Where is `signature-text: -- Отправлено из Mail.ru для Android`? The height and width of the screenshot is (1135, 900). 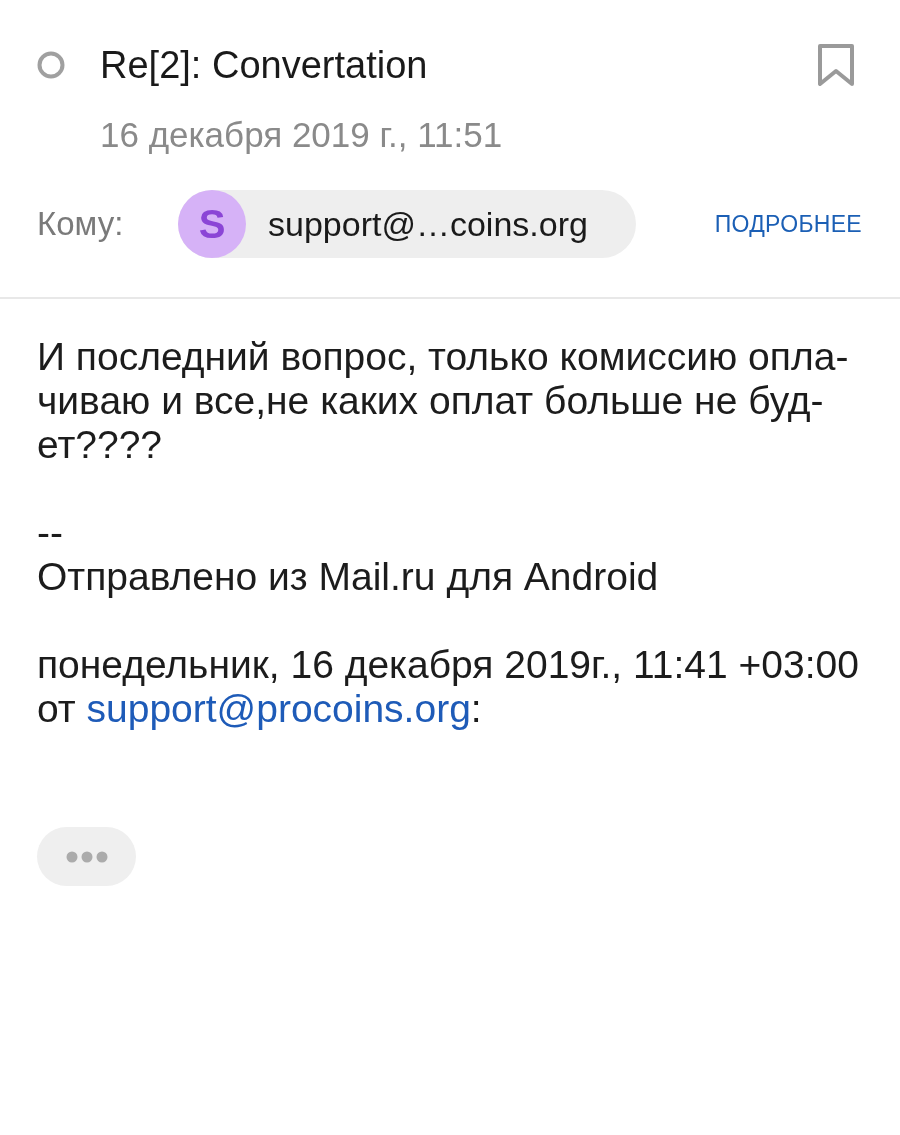
signature-text: -- Отправлено из Mail.ru для Android is located at coordinates (348, 555).